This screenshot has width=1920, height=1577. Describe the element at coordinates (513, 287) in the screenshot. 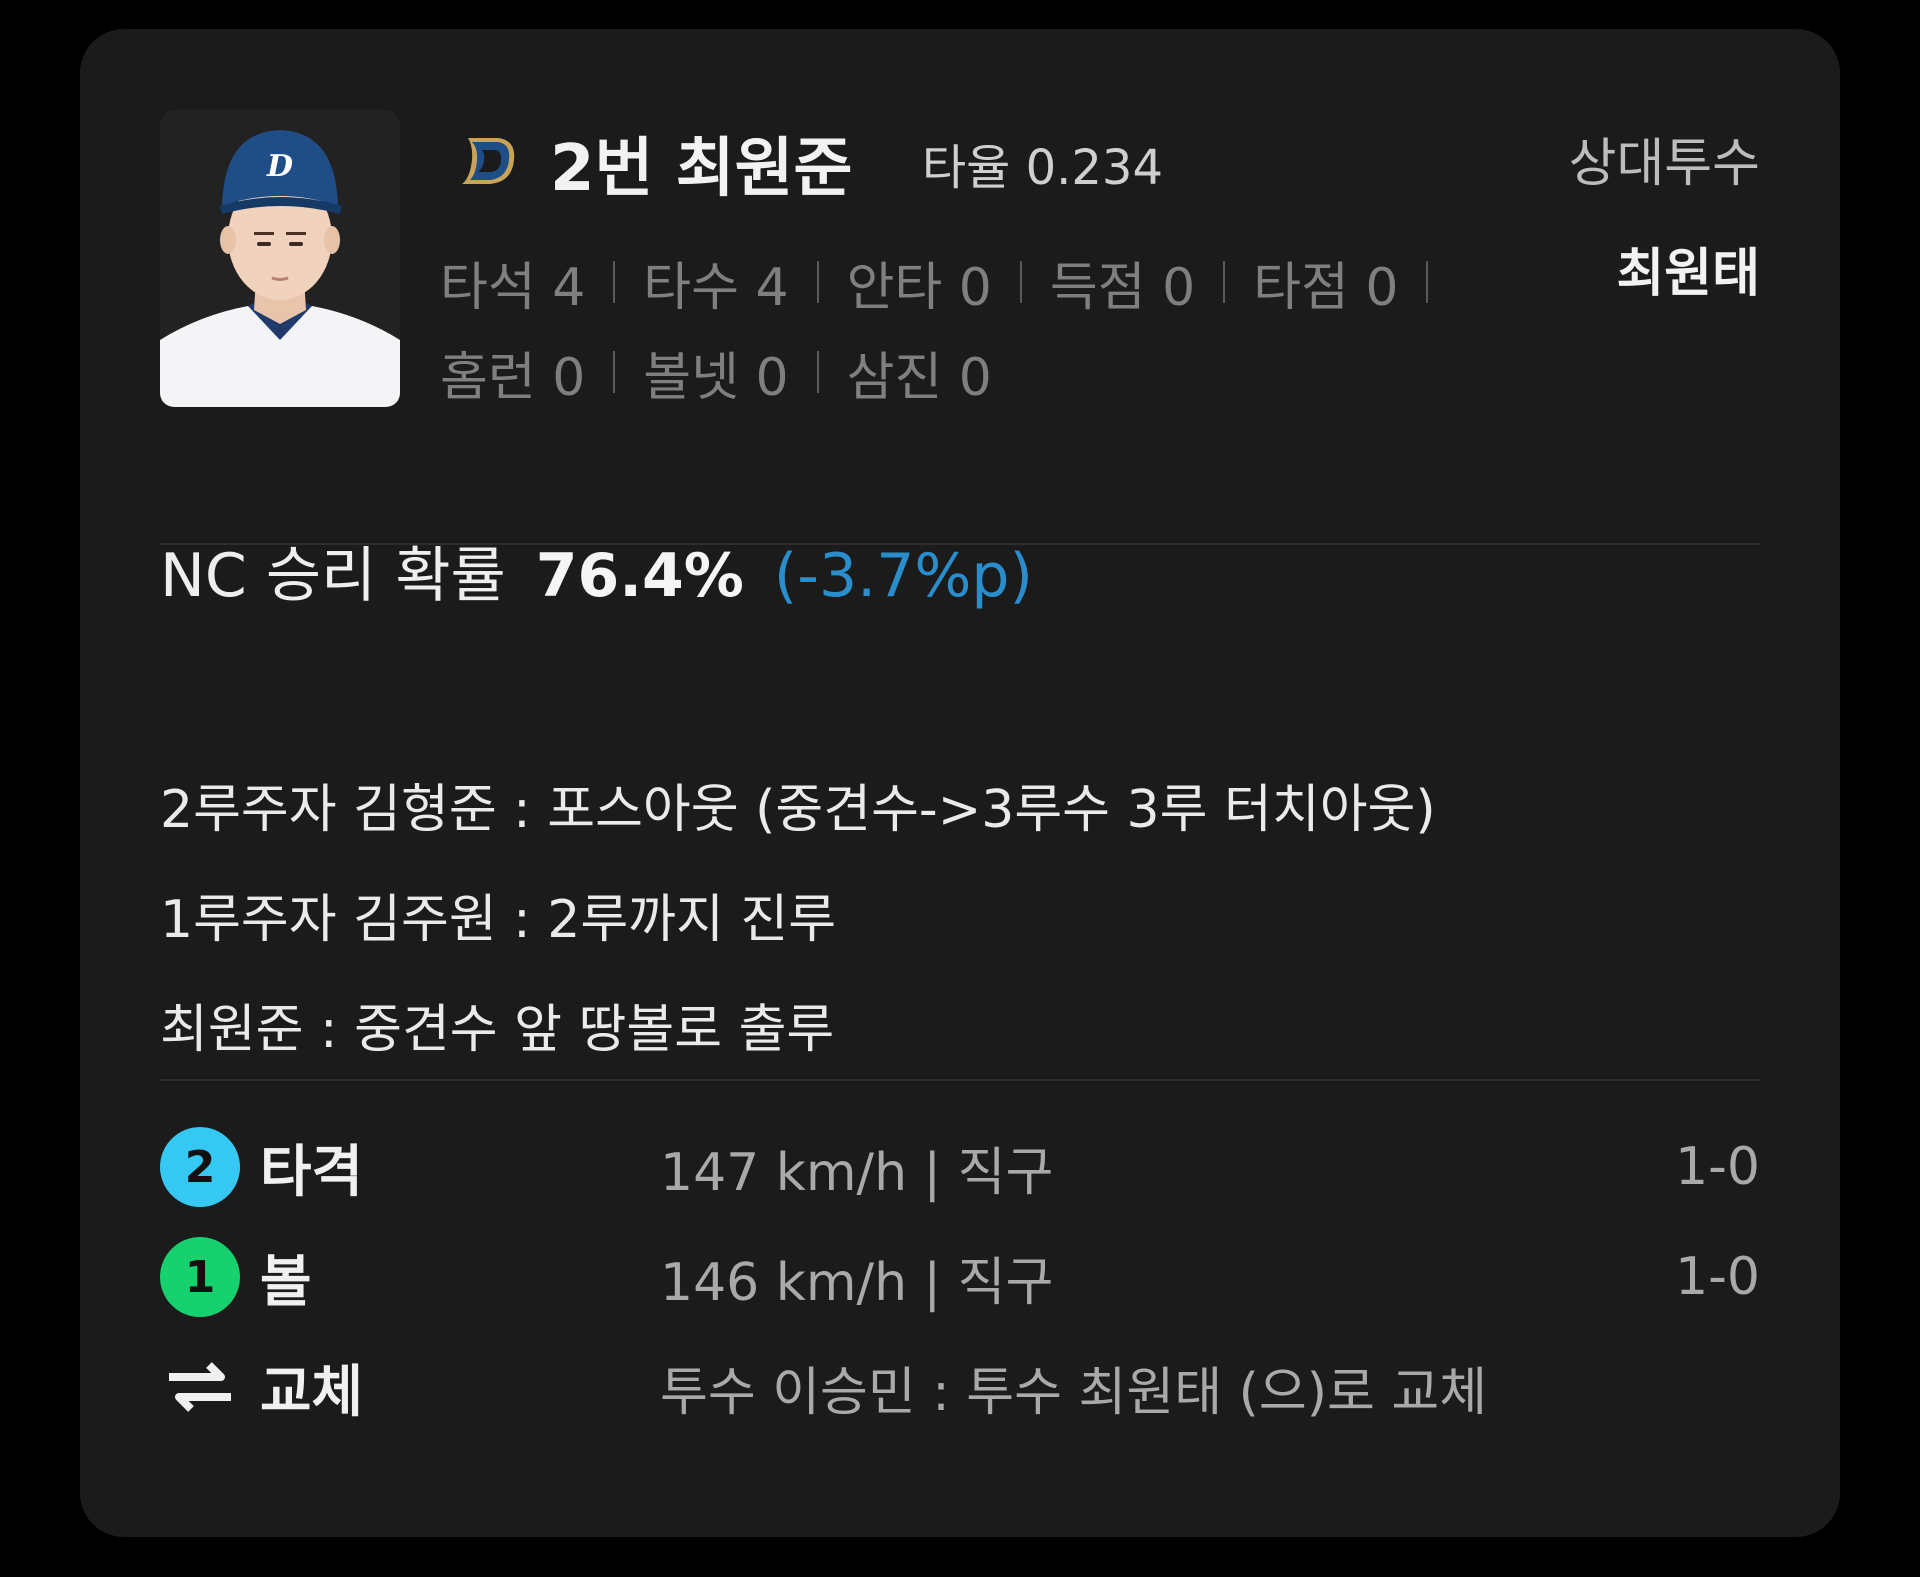

I see `stat-plate-appearances: 타석 4` at that location.